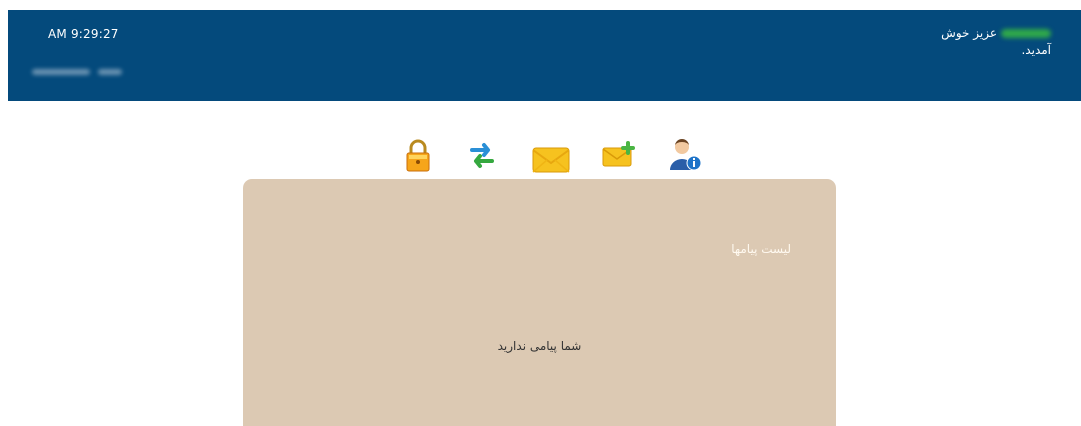 The height and width of the screenshot is (426, 1081). Describe the element at coordinates (482, 155) in the screenshot. I see `refresh-icon` at that location.